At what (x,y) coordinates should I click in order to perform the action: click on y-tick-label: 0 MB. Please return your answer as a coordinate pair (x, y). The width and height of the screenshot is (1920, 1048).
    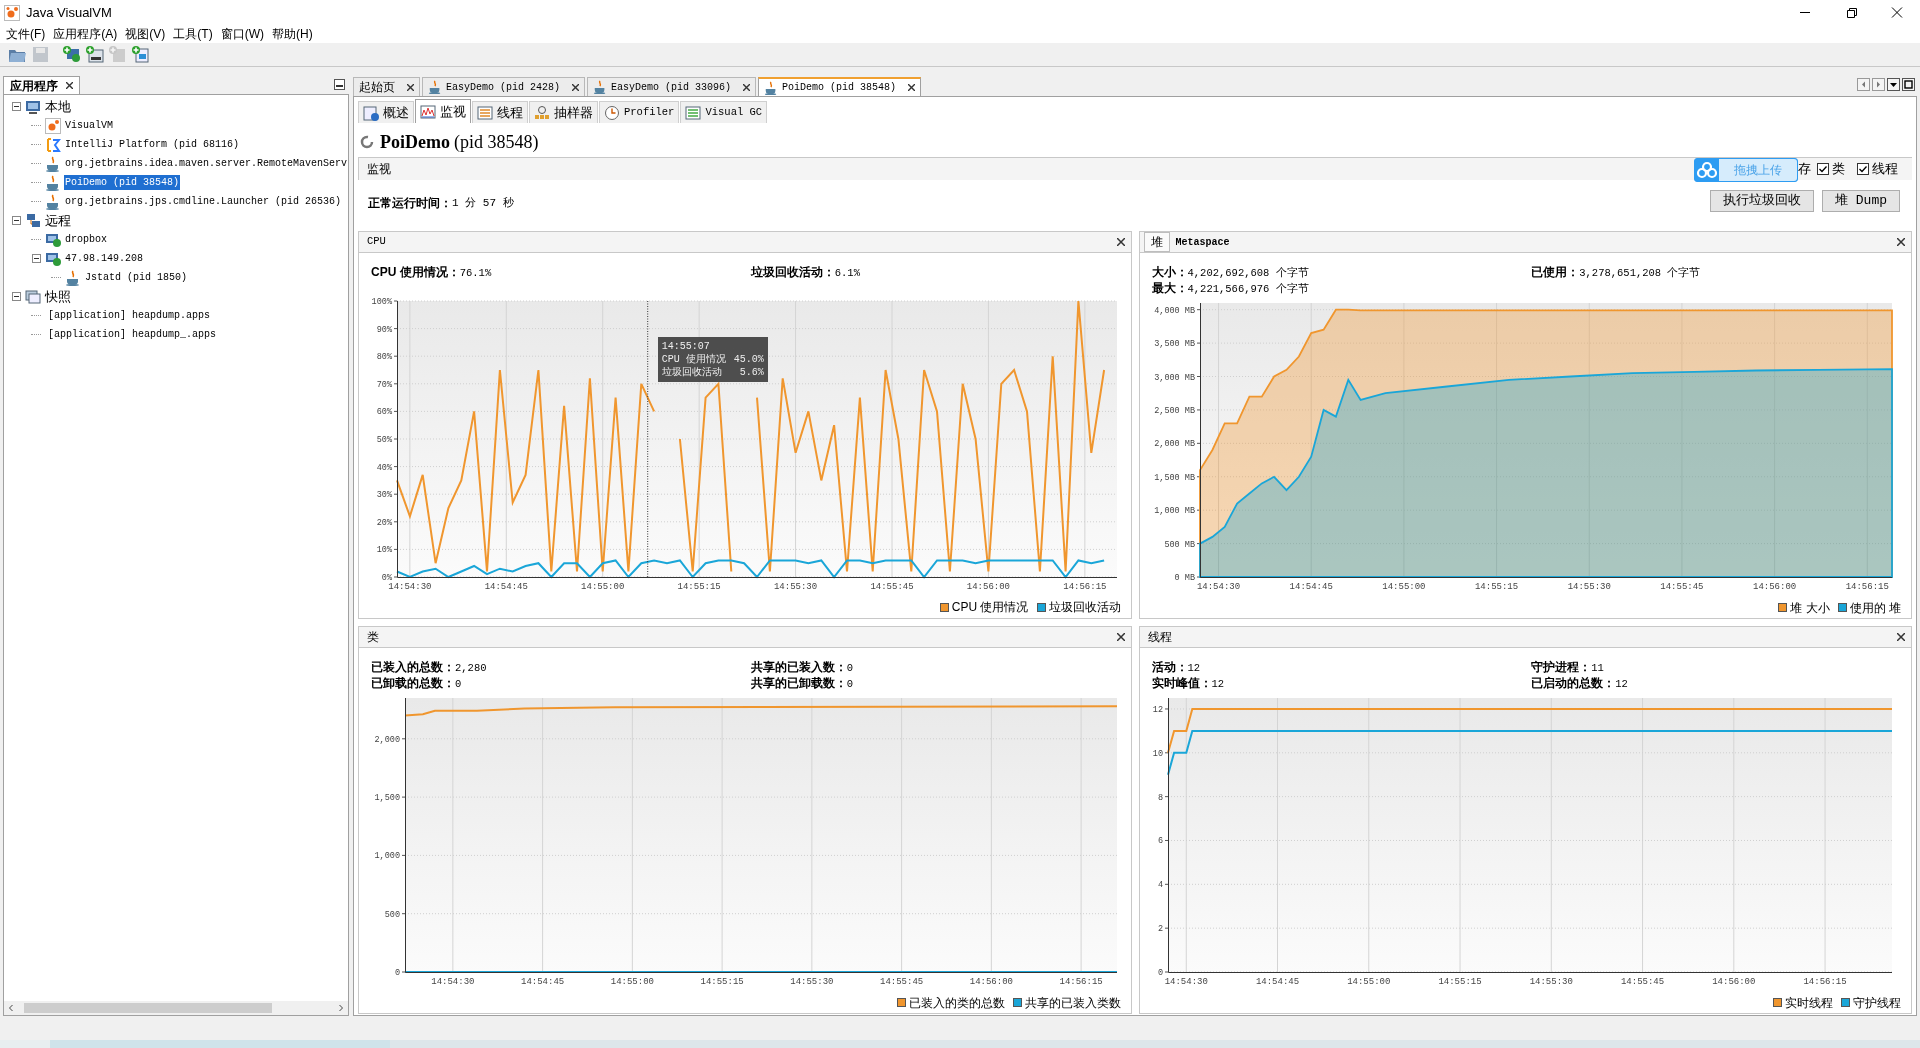
    Looking at the image, I should click on (1184, 578).